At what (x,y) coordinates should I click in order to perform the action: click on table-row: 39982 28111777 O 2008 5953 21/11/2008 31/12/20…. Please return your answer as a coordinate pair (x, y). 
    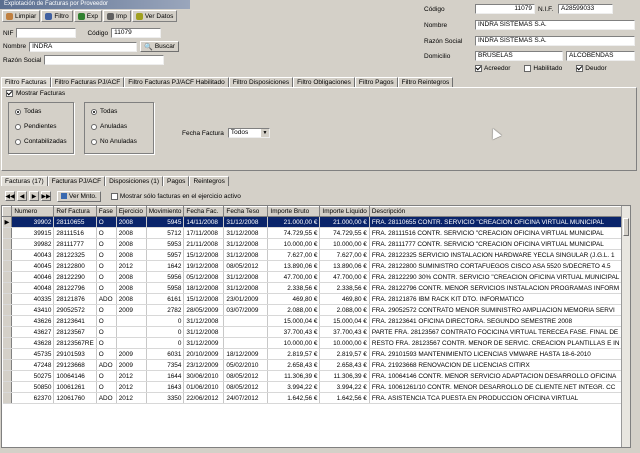
    Looking at the image, I should click on (315, 244).